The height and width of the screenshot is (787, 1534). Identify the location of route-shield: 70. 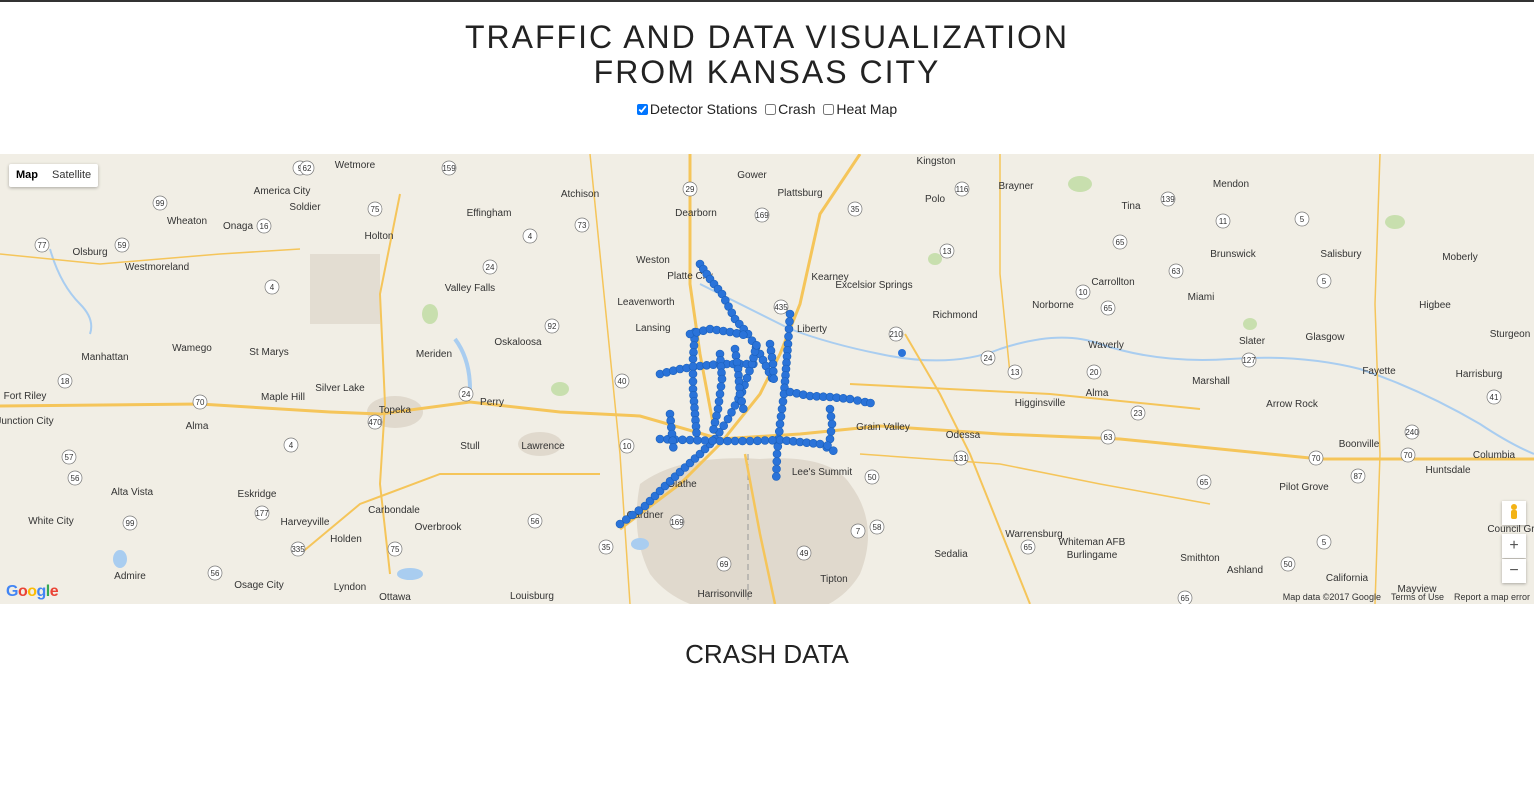
(1408, 455).